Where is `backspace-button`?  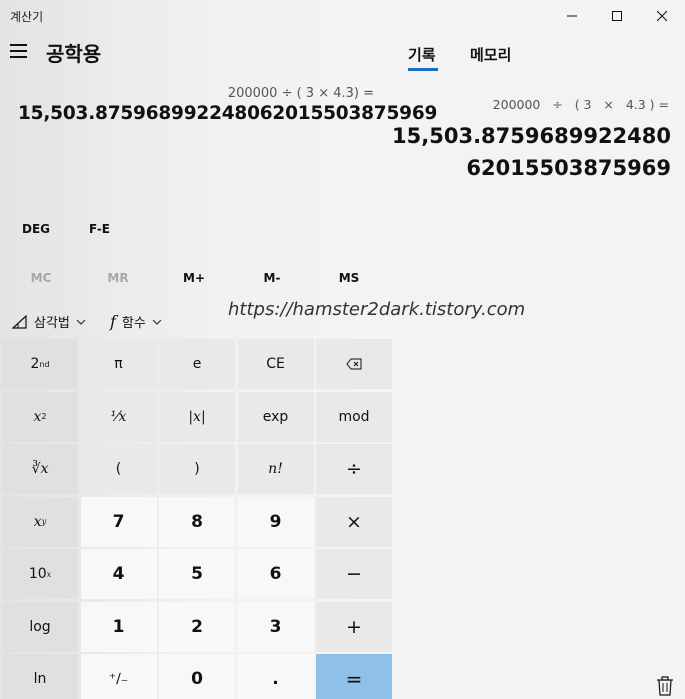
backspace-button is located at coordinates (354, 364).